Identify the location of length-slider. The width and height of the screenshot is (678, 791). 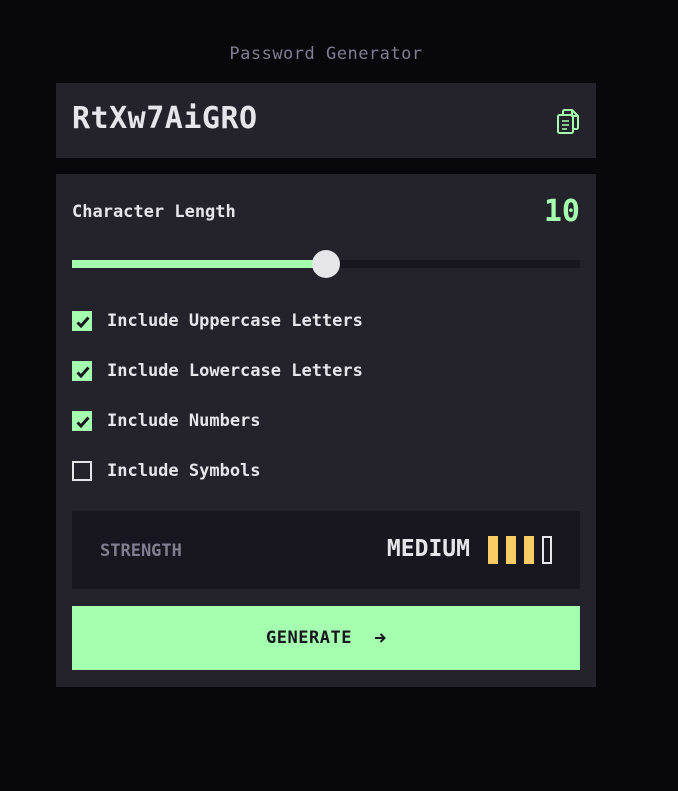
(326, 264).